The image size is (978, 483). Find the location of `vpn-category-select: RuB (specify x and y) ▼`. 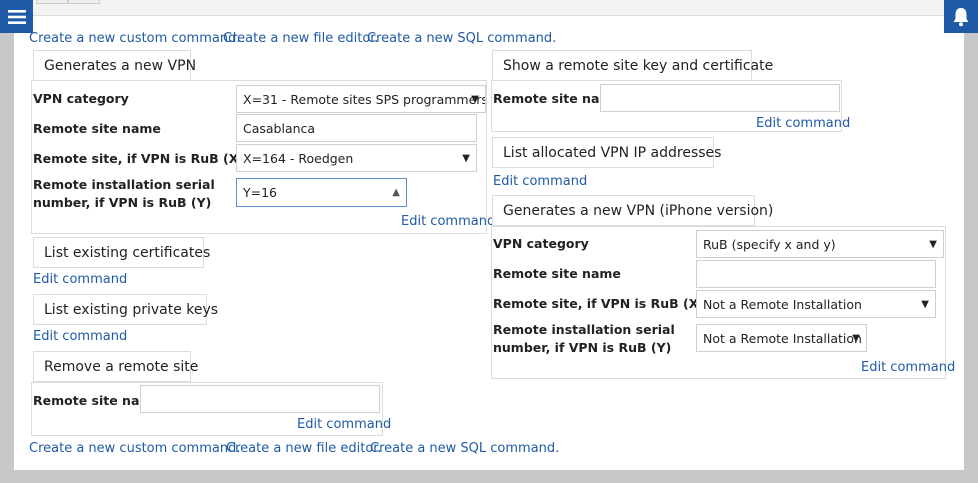

vpn-category-select: RuB (specify x and y) ▼ is located at coordinates (820, 244).